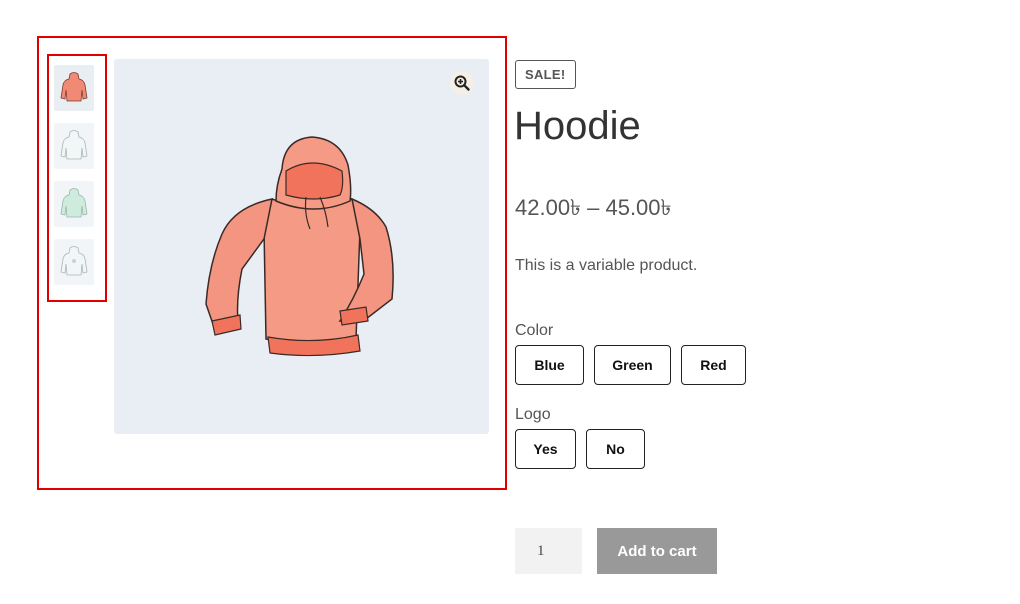 This screenshot has width=1020, height=604. Describe the element at coordinates (548, 551) in the screenshot. I see `quantity-input` at that location.